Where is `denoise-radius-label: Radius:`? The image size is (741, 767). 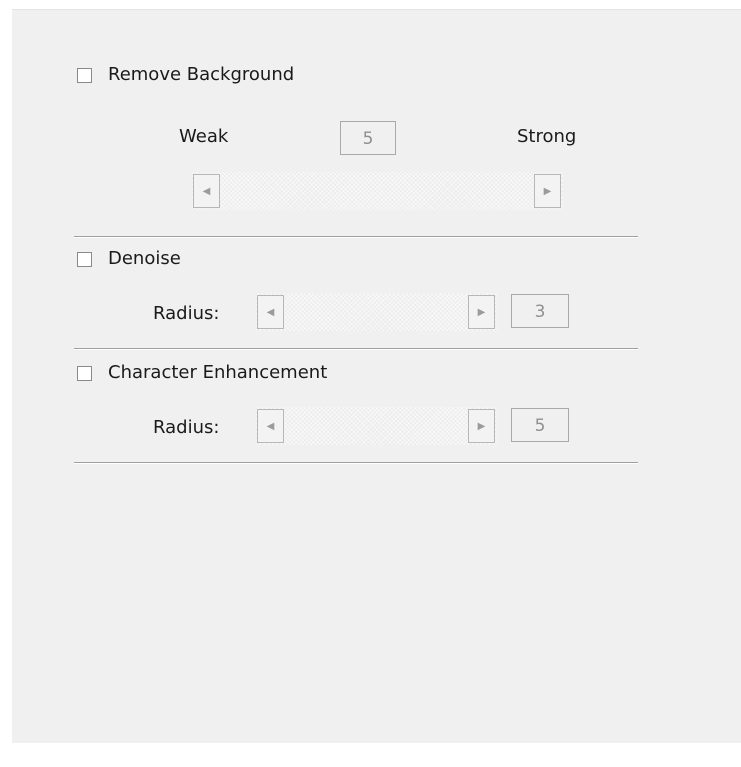 denoise-radius-label: Radius: is located at coordinates (186, 313).